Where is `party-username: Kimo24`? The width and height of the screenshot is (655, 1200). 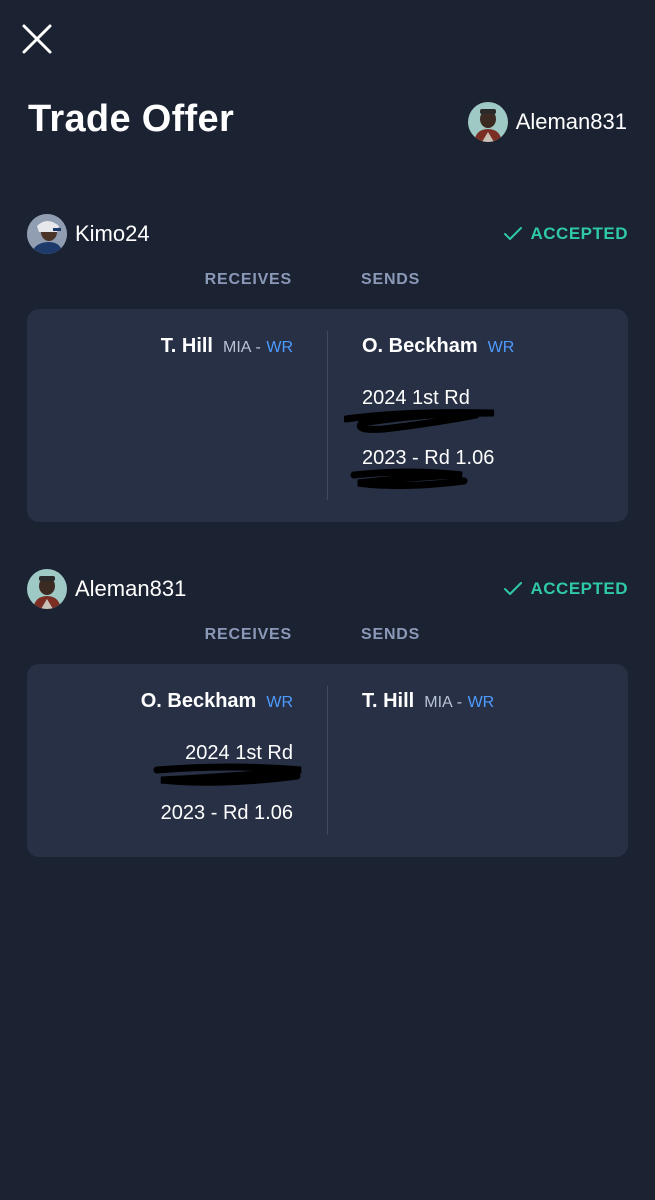
party-username: Kimo24 is located at coordinates (112, 233).